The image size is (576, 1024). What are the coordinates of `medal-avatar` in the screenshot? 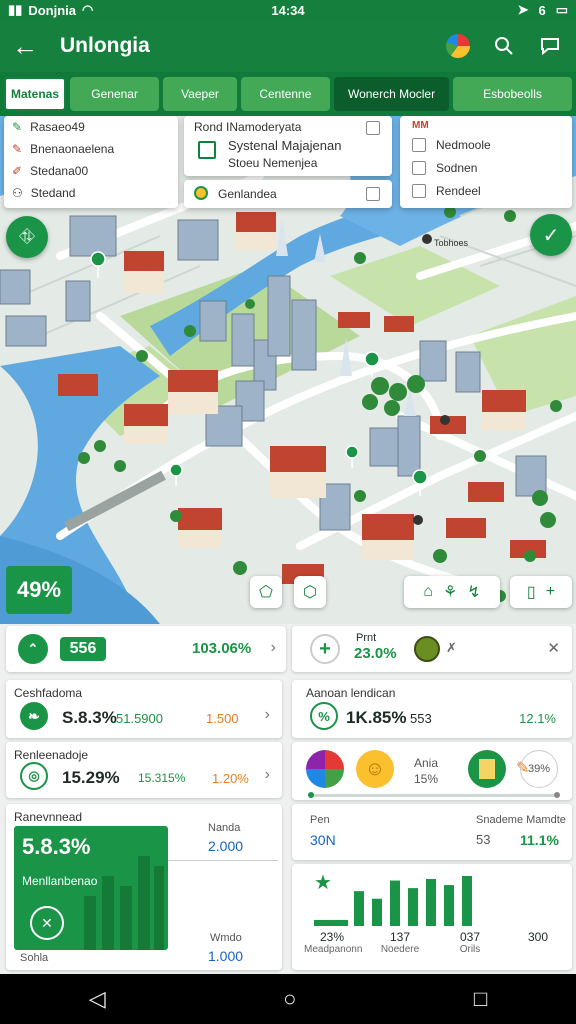 It's located at (325, 769).